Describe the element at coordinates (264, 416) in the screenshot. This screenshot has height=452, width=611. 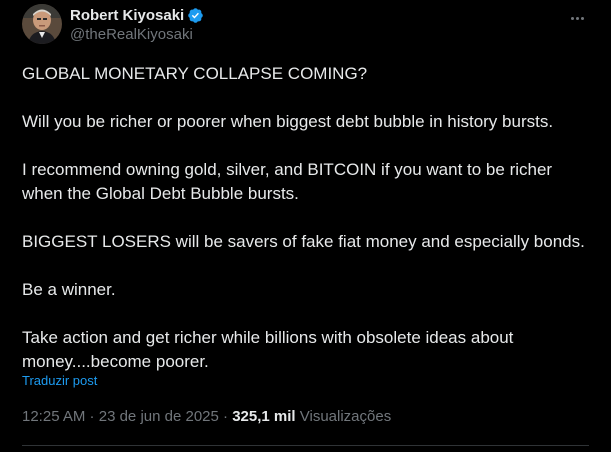
I see `views-count: 325,1 mil` at that location.